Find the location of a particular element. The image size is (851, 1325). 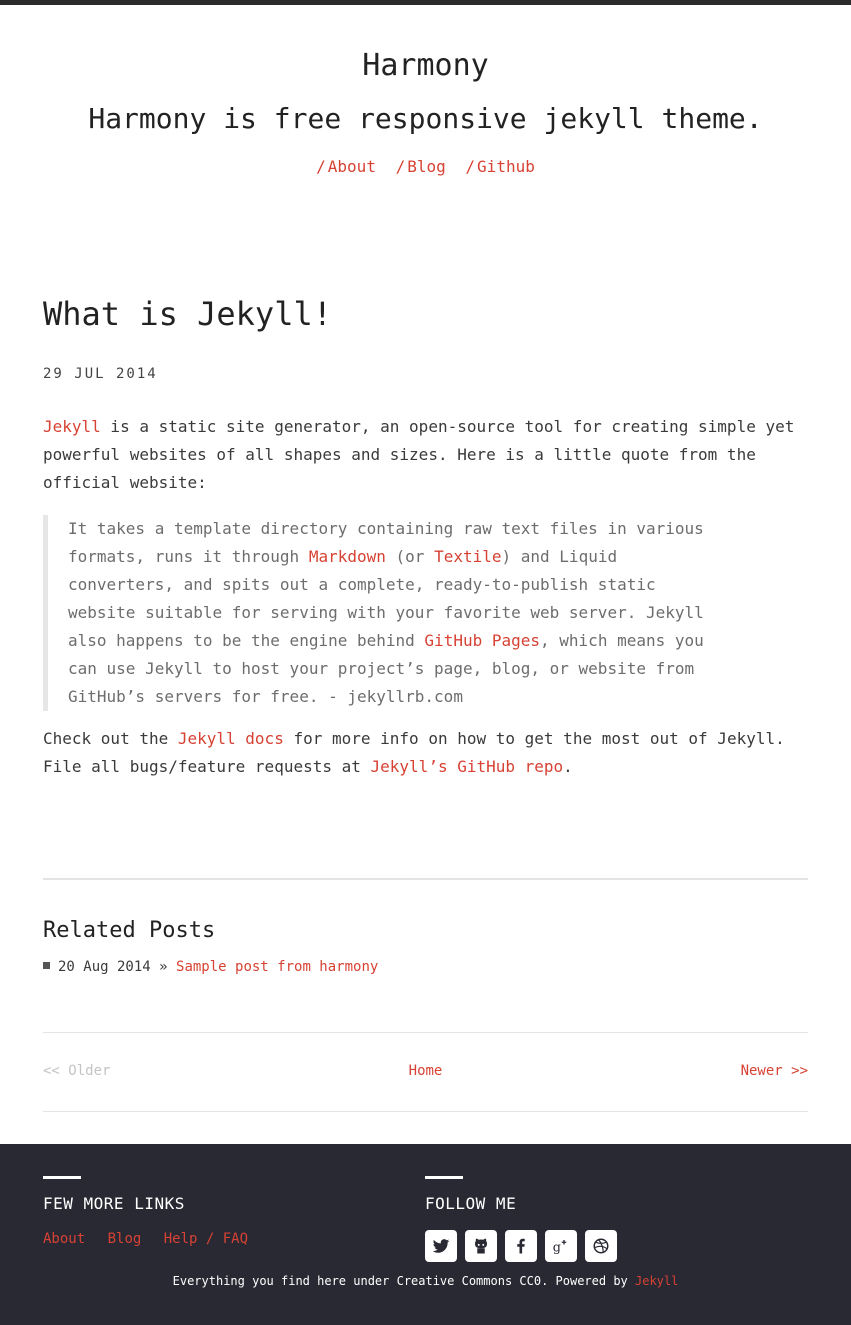

list-item: 20 Aug 2014 » Sample post from harmony is located at coordinates (210, 967).